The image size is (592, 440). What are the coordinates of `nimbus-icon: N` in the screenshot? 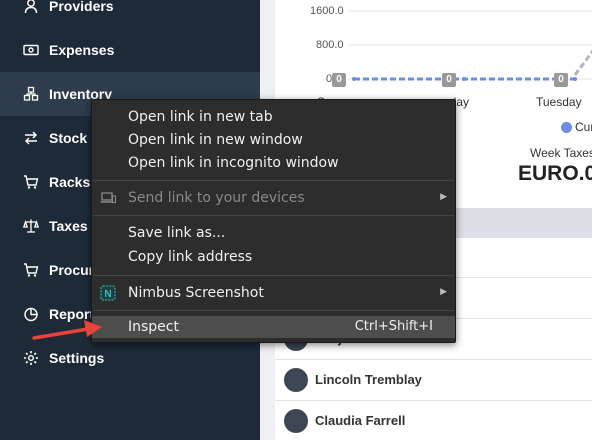 It's located at (108, 293).